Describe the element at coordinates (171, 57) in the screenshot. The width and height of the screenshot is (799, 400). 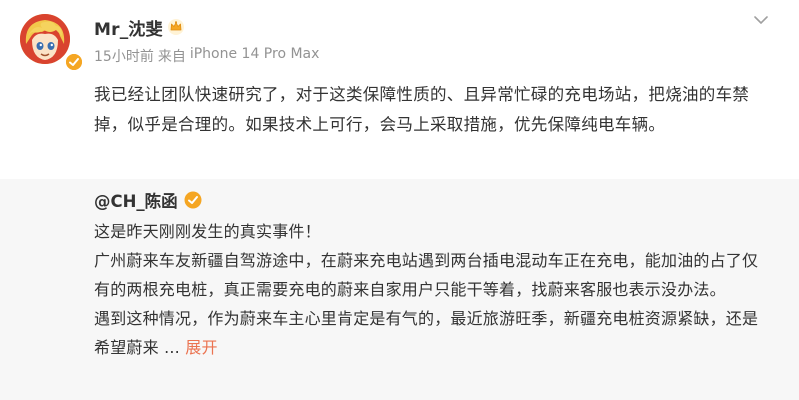
I see `source-prefix: 来自` at that location.